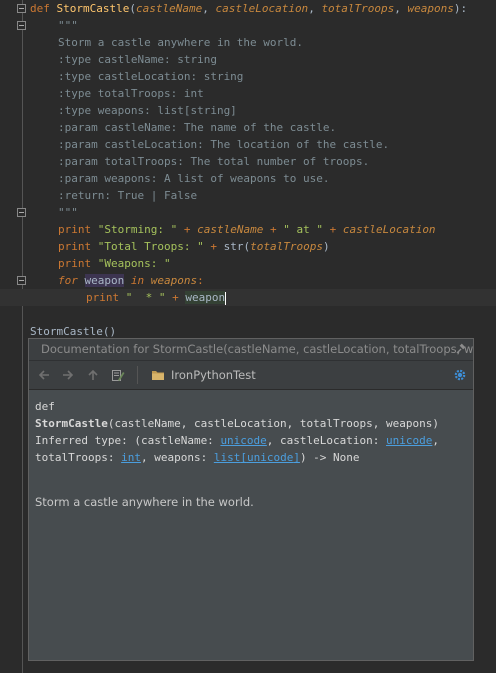 The width and height of the screenshot is (496, 673). I want to click on doc-text: totalTroops:, so click(78, 457).